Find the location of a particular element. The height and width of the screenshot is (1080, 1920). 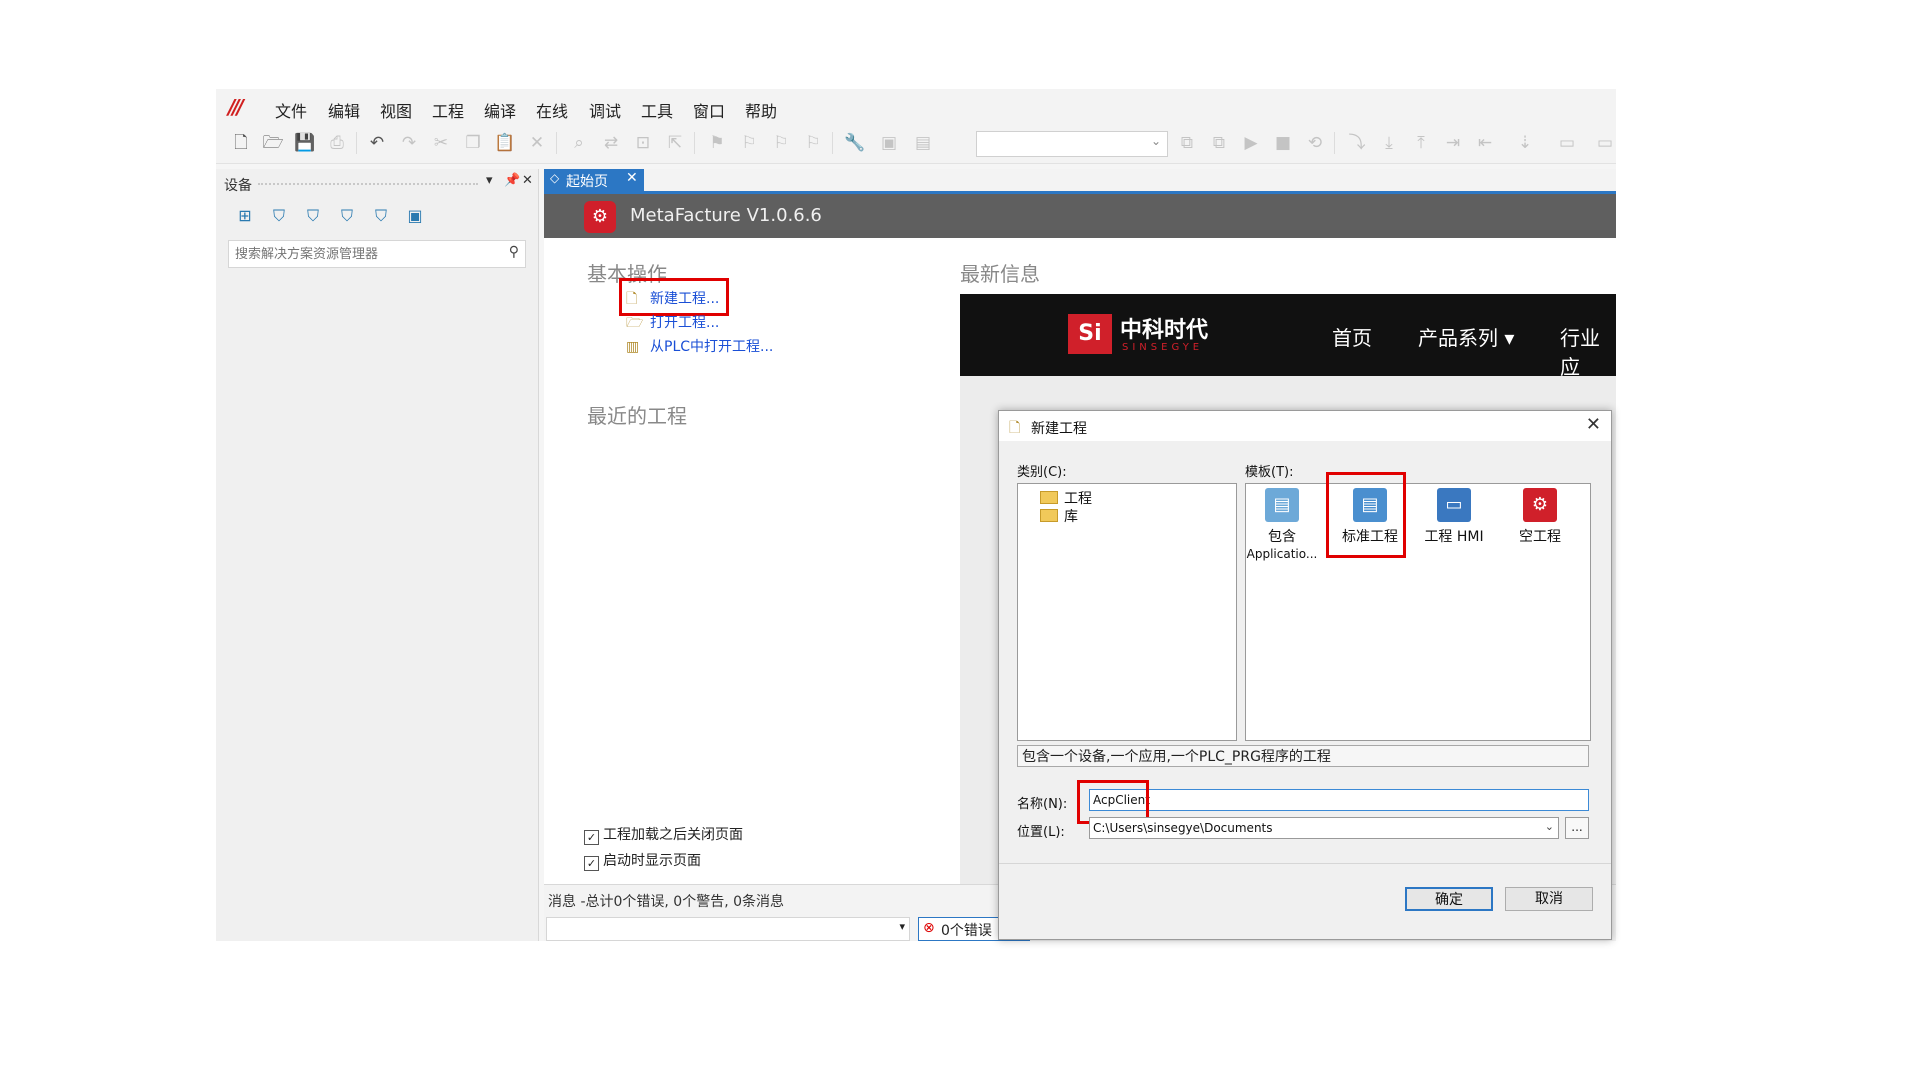

app-logo: /// is located at coordinates (236, 107).